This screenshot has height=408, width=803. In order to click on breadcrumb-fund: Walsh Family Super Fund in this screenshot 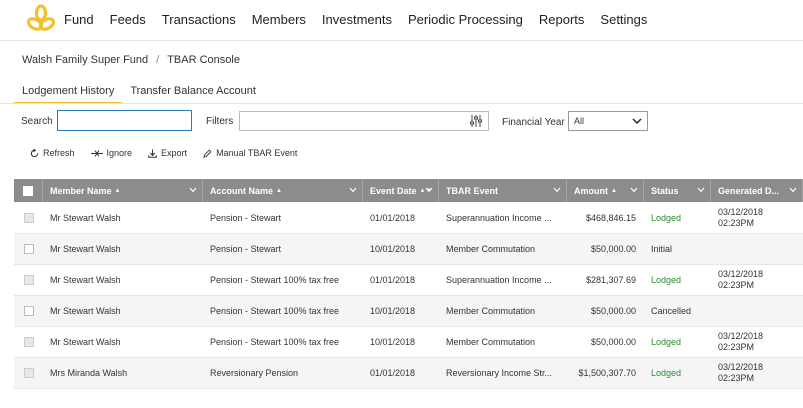, I will do `click(85, 60)`.